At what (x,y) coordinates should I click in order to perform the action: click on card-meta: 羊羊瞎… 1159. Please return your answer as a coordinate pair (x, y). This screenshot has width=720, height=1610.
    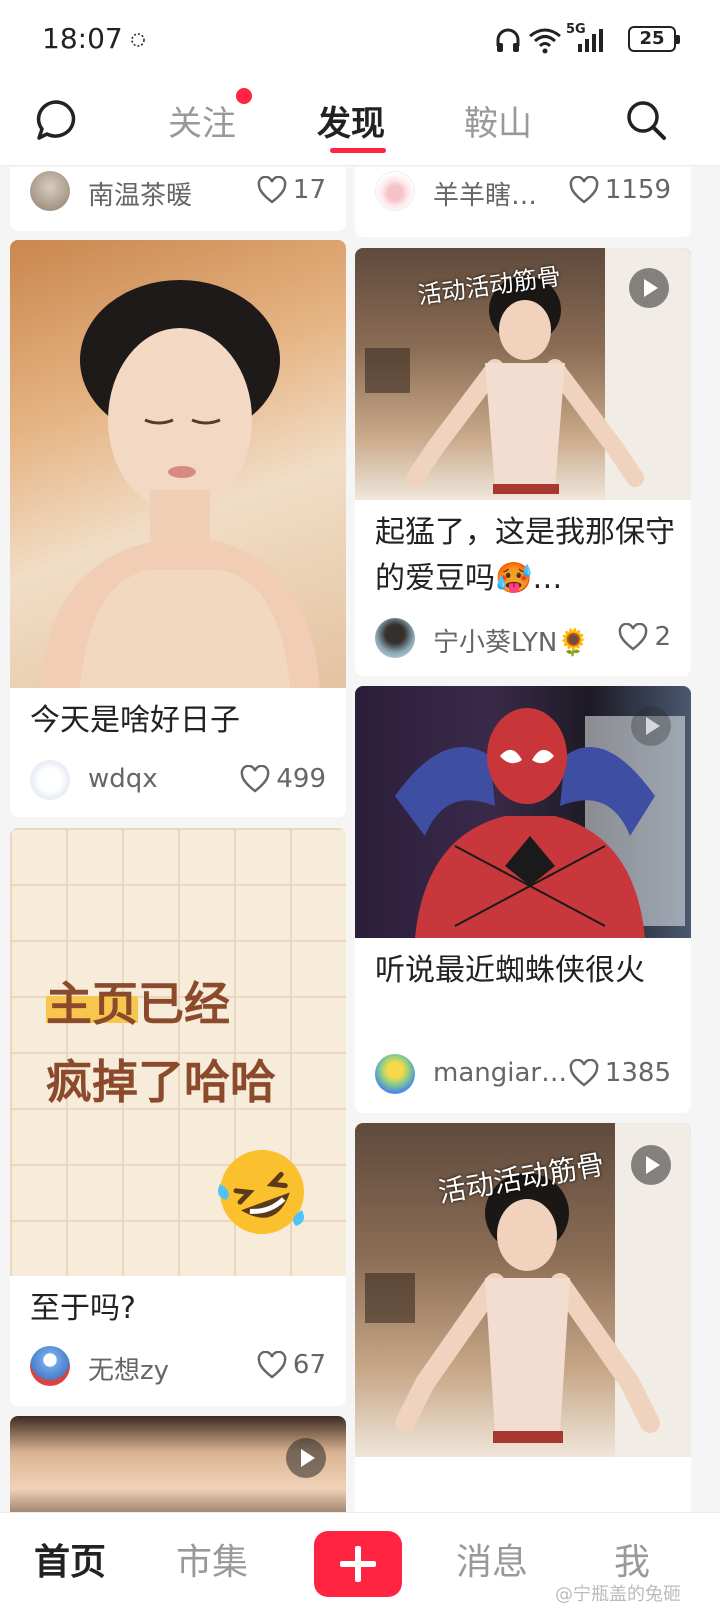
    Looking at the image, I should click on (523, 191).